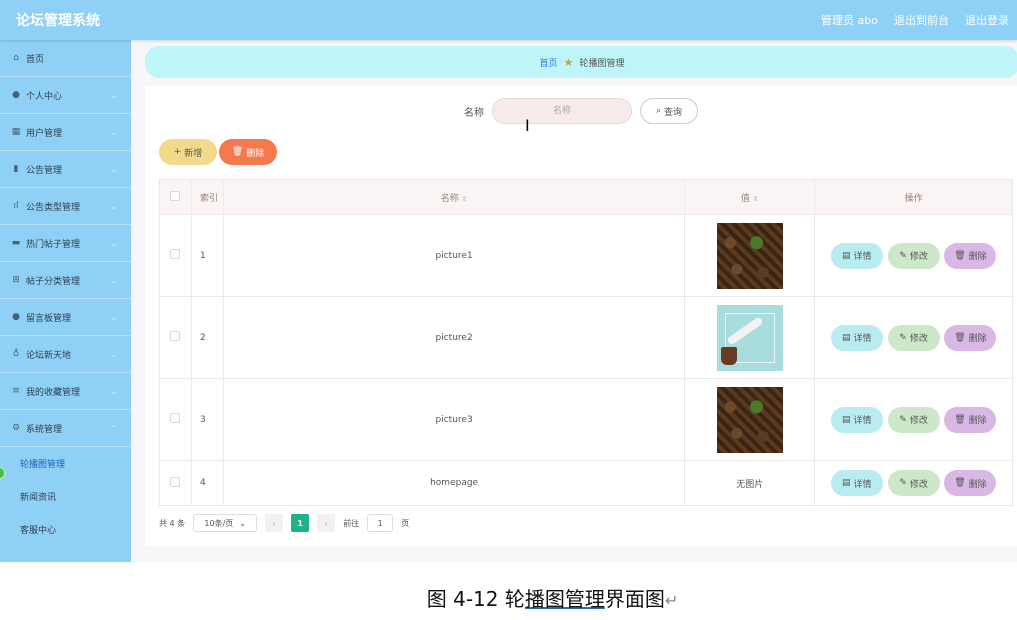  What do you see at coordinates (44, 429) in the screenshot?
I see `sidebar-item-label: 系统管理` at bounding box center [44, 429].